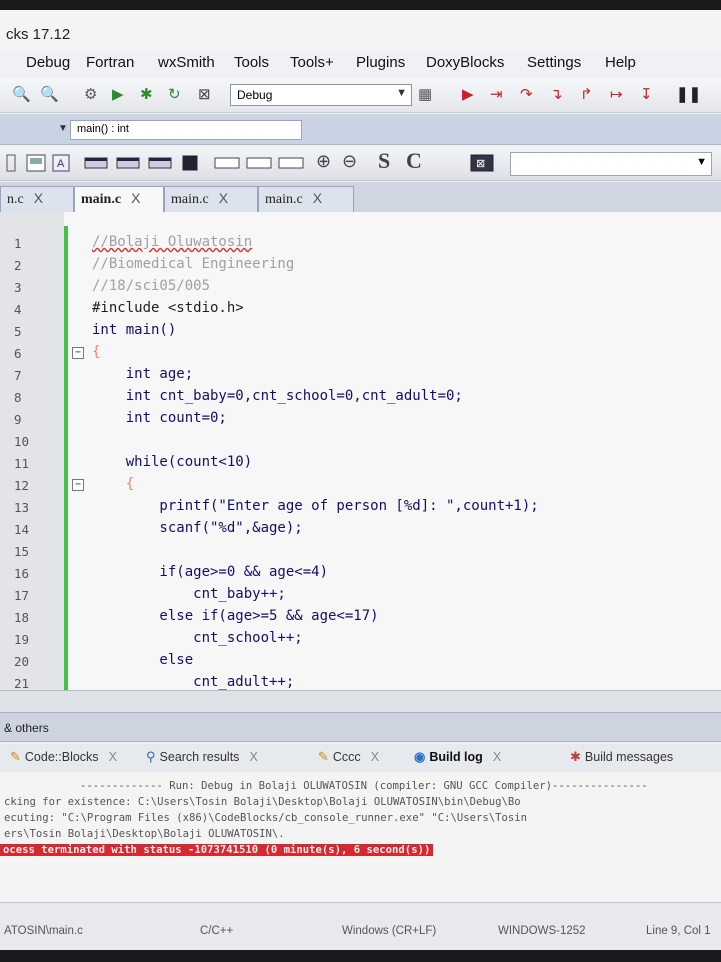 The height and width of the screenshot is (962, 721). What do you see at coordinates (586, 95) in the screenshot?
I see `step-out-icon: ↱` at bounding box center [586, 95].